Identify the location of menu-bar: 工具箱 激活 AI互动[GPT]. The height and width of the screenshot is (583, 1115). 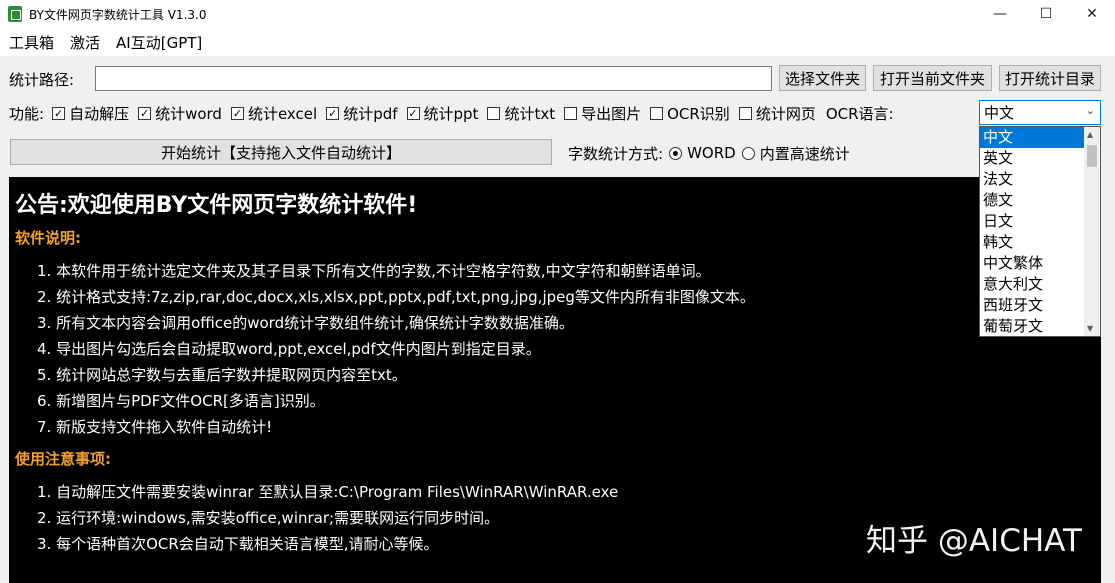
(557, 42).